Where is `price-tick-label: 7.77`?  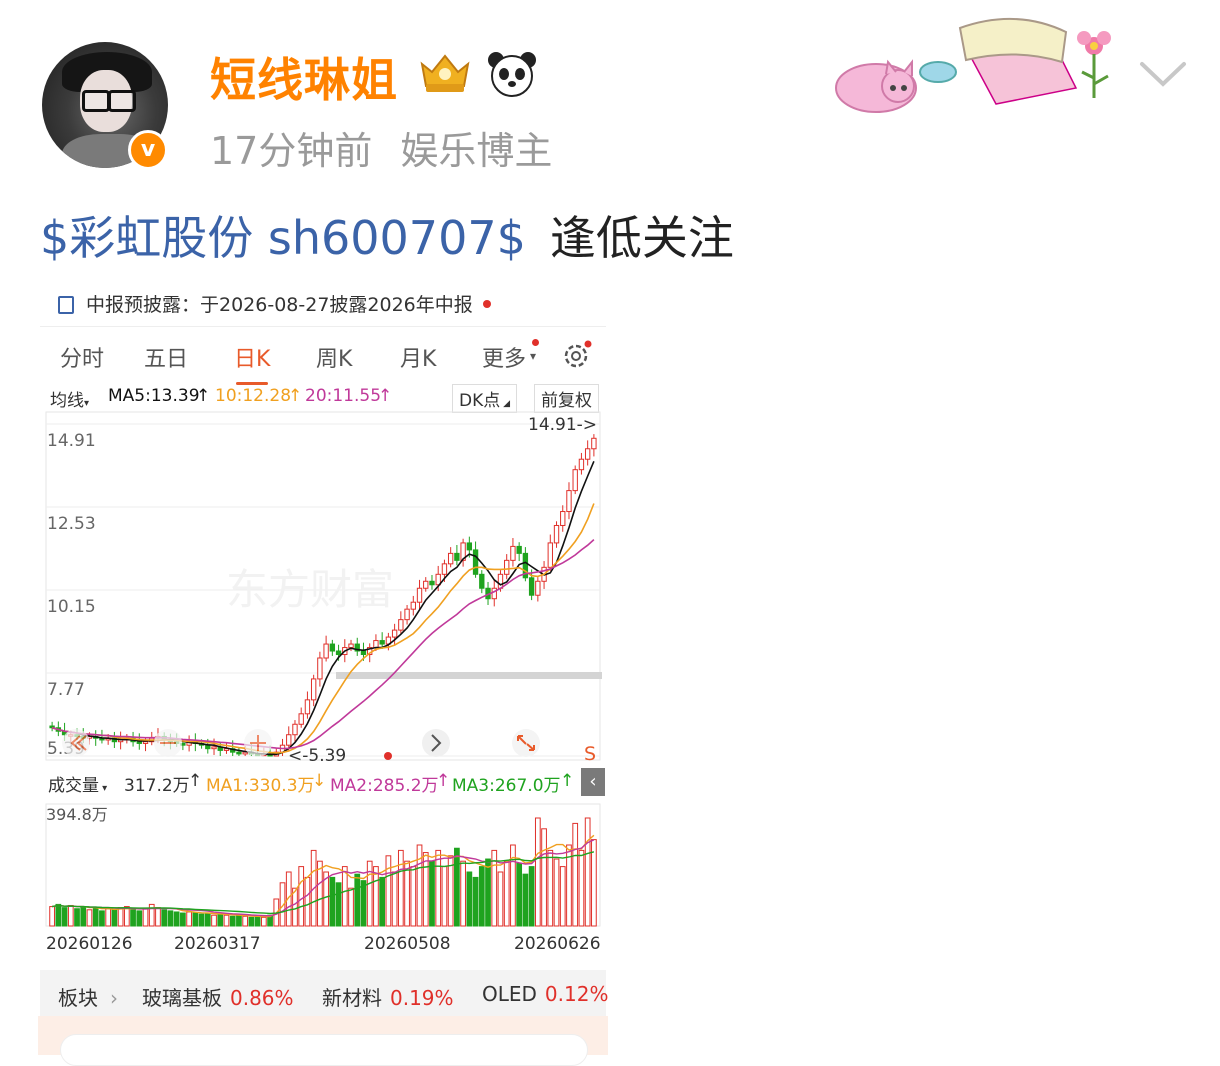 price-tick-label: 7.77 is located at coordinates (66, 690).